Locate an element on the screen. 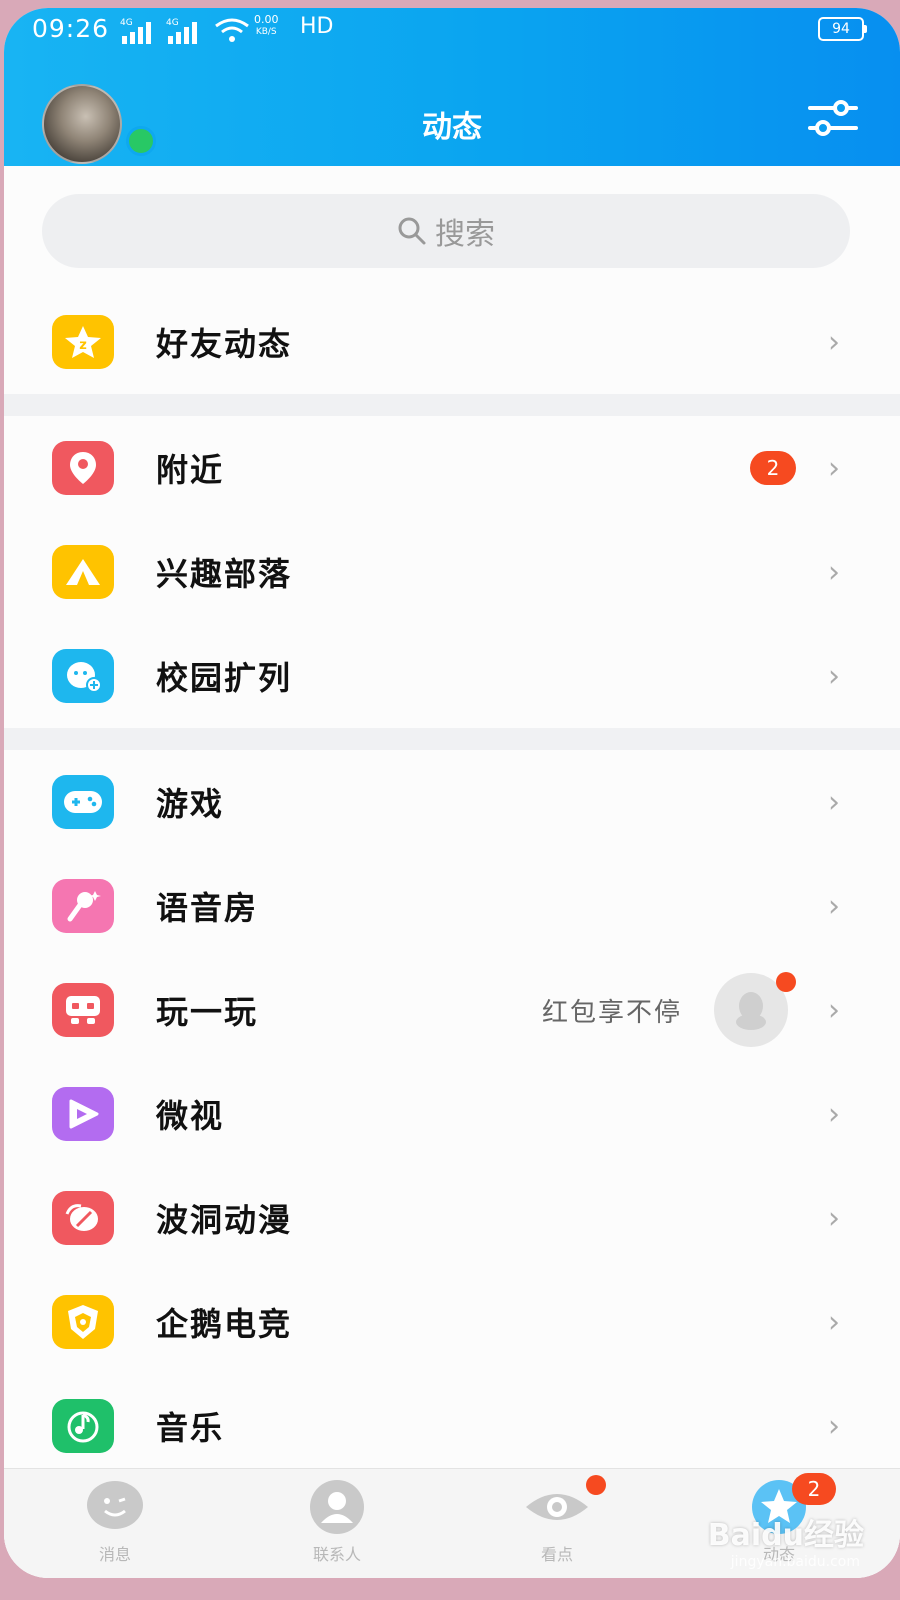 The image size is (900, 1600). bodong-anime-icon is located at coordinates (83, 1218).